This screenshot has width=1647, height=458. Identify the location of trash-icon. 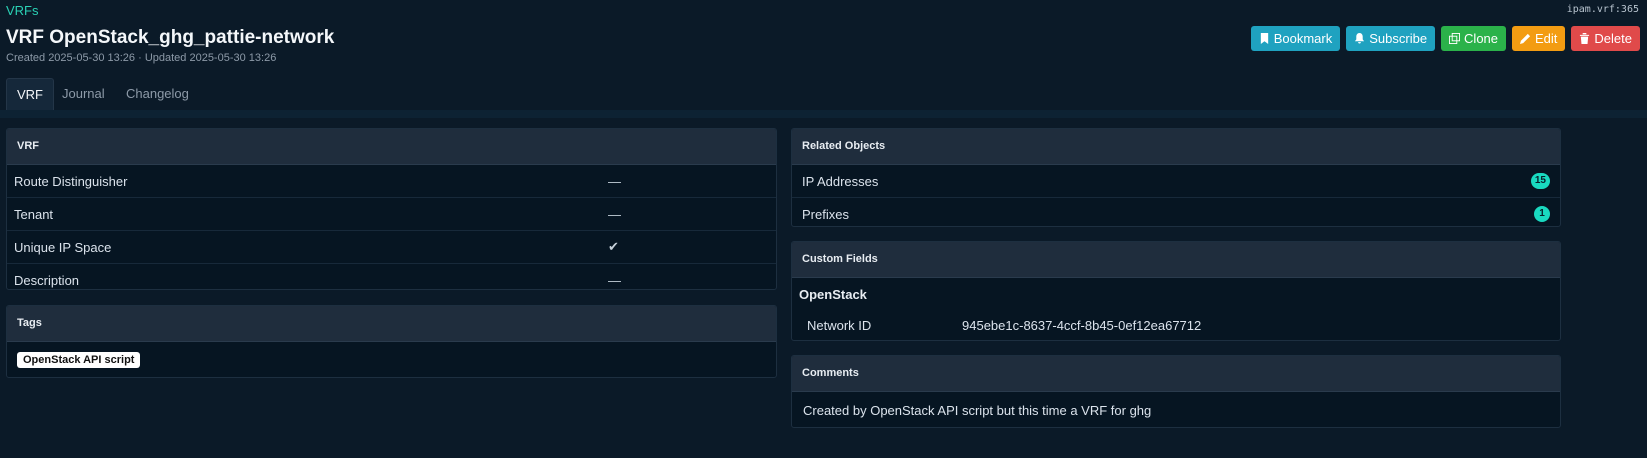
(1585, 38).